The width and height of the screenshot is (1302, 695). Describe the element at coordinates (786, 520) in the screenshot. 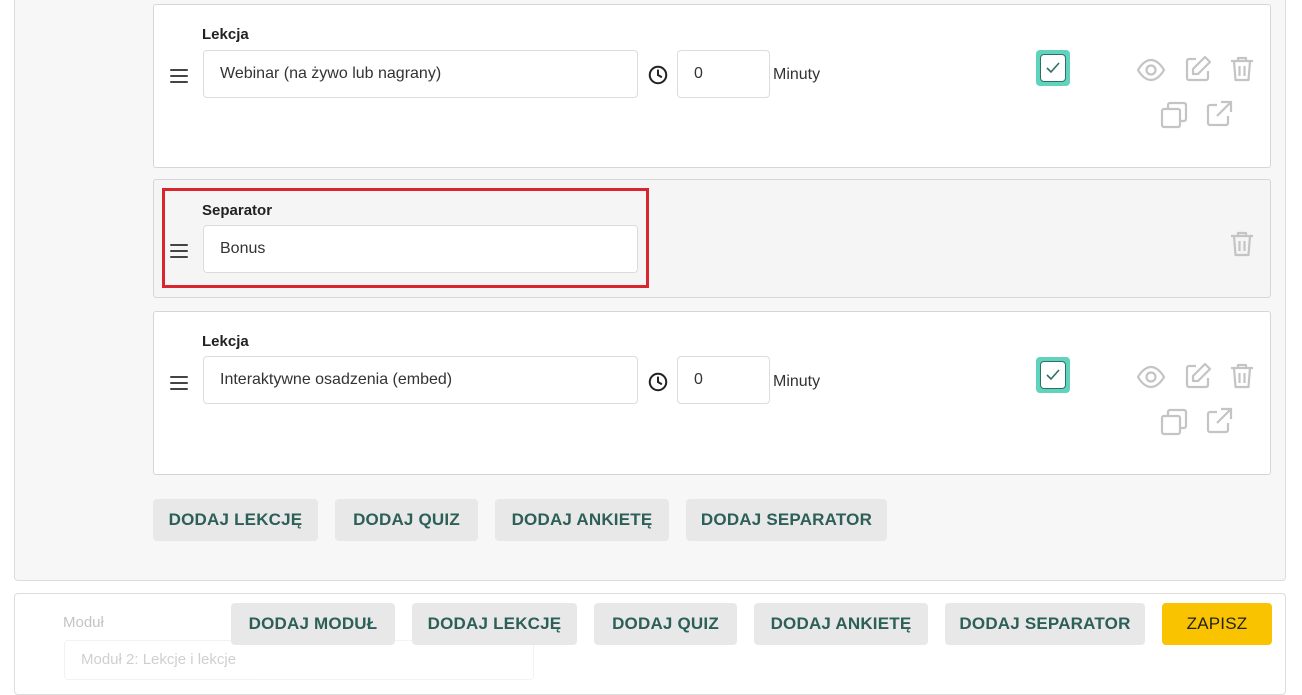

I see `add-separator-button: DODAJ SEPARATOR` at that location.